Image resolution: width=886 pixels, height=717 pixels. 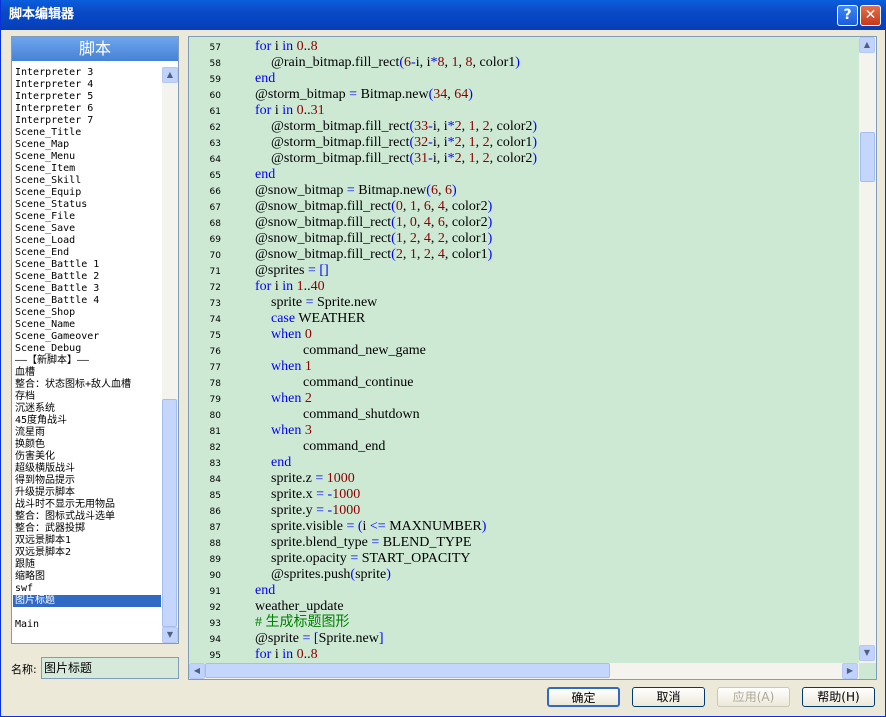 I want to click on script-list-item: 整合：武器投掷, so click(x=87, y=529).